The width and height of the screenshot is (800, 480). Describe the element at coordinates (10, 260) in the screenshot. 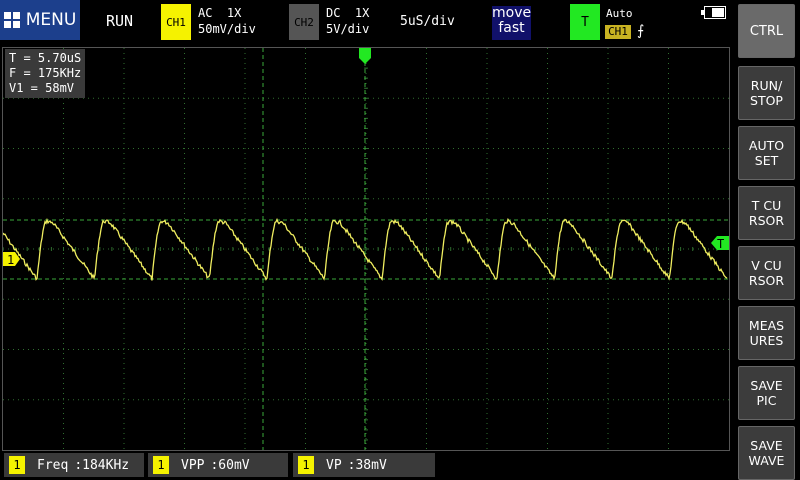

I see `ch1-level-marker-label: 1` at that location.